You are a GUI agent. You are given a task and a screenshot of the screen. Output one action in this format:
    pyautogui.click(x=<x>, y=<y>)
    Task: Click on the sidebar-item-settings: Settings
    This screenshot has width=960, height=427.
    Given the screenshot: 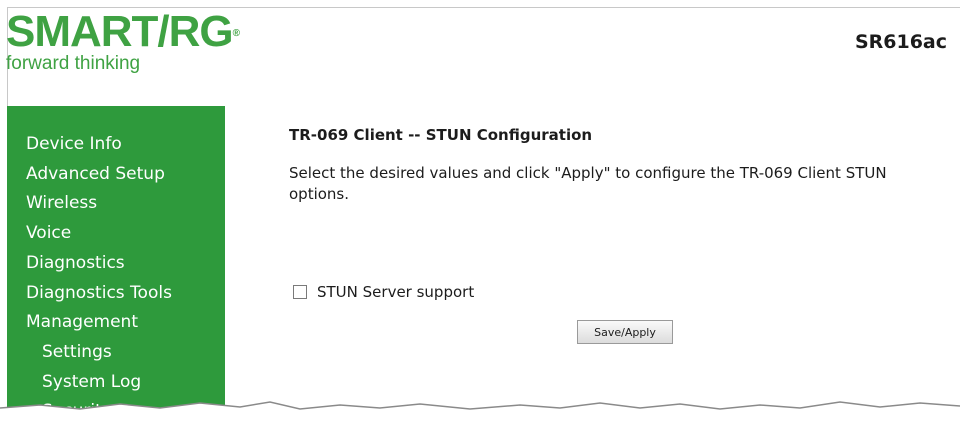 What is the action you would take?
    pyautogui.click(x=116, y=353)
    